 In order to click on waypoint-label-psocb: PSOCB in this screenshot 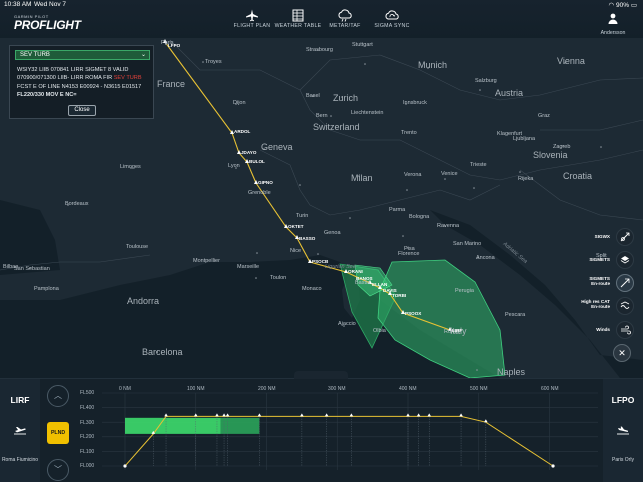, I will do `click(320, 261)`.